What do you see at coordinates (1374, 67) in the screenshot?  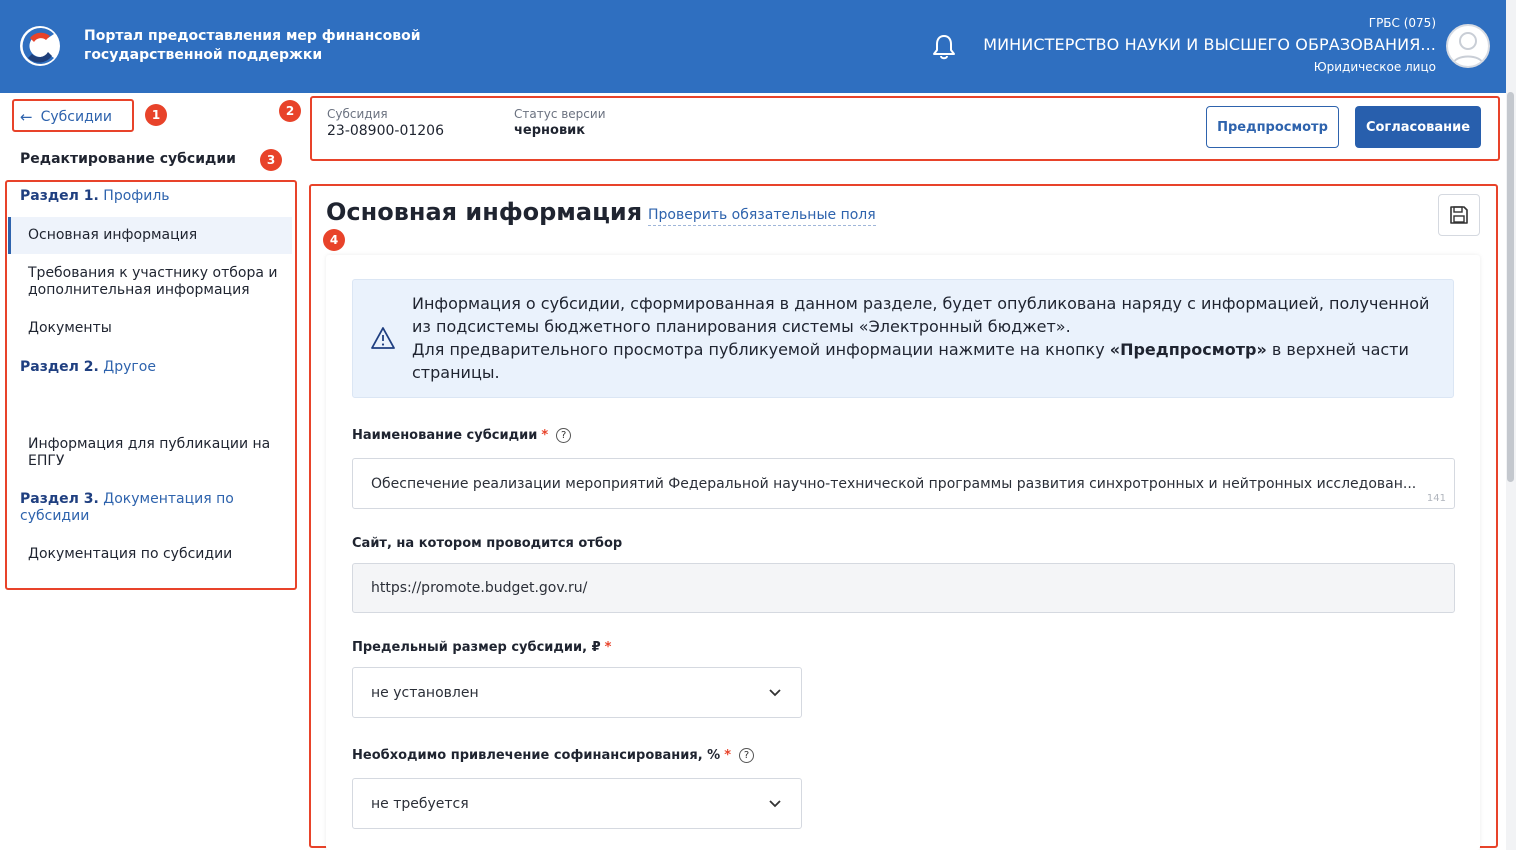 I see `entity-type: Юридическое лицо` at bounding box center [1374, 67].